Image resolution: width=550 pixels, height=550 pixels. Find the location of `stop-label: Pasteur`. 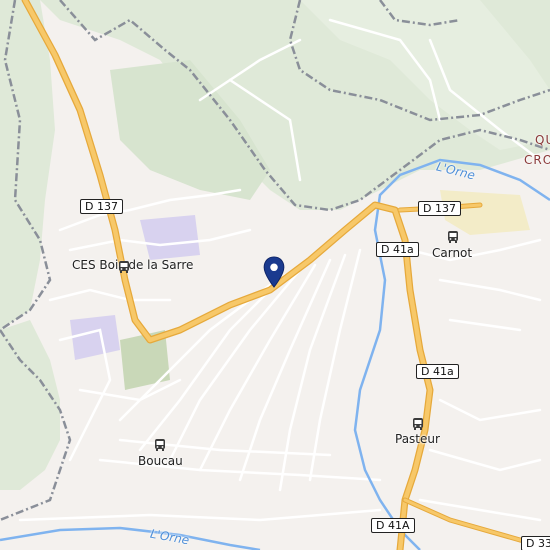

stop-label: Pasteur is located at coordinates (417, 439).